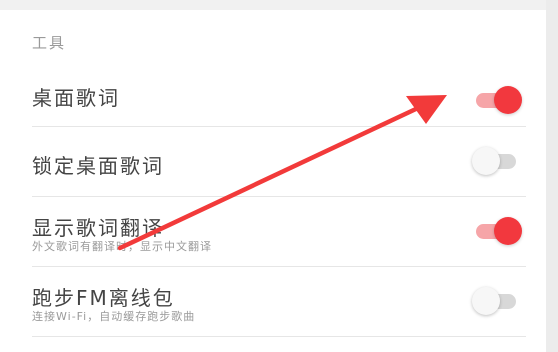 The image size is (558, 352). What do you see at coordinates (122, 246) in the screenshot?
I see `setting-subtitle: 外文歌词有翻译时，显示中文翻译` at bounding box center [122, 246].